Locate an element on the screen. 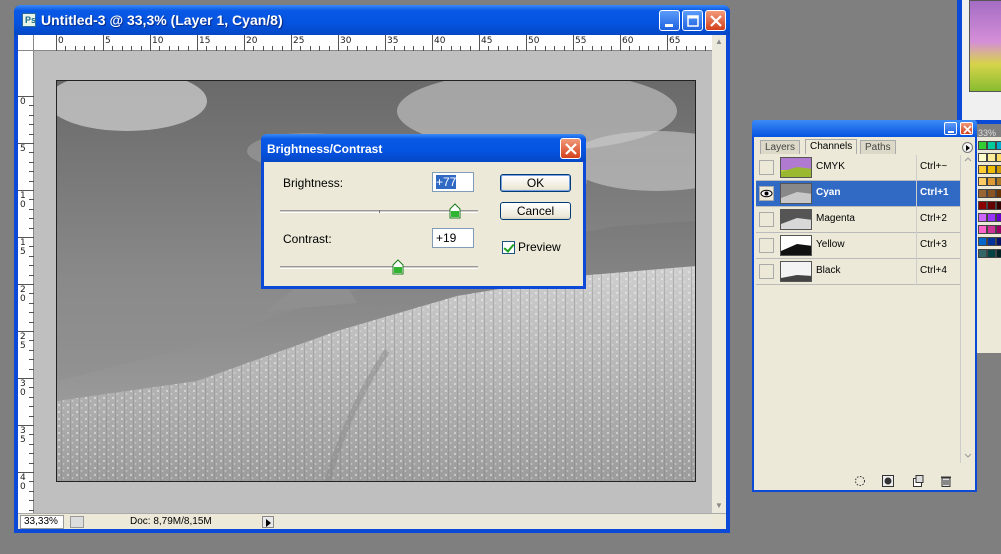 Image resolution: width=1001 pixels, height=554 pixels. channel-row-black: Black Ctrl+4 is located at coordinates (858, 272).